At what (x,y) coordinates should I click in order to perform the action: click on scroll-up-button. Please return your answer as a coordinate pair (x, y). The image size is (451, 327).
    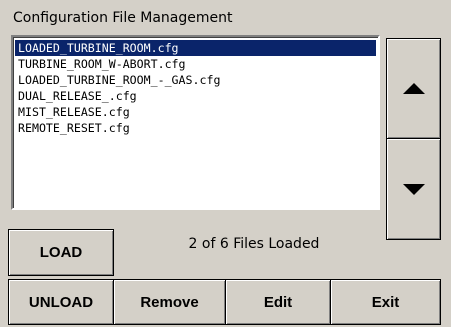
    Looking at the image, I should click on (413, 88).